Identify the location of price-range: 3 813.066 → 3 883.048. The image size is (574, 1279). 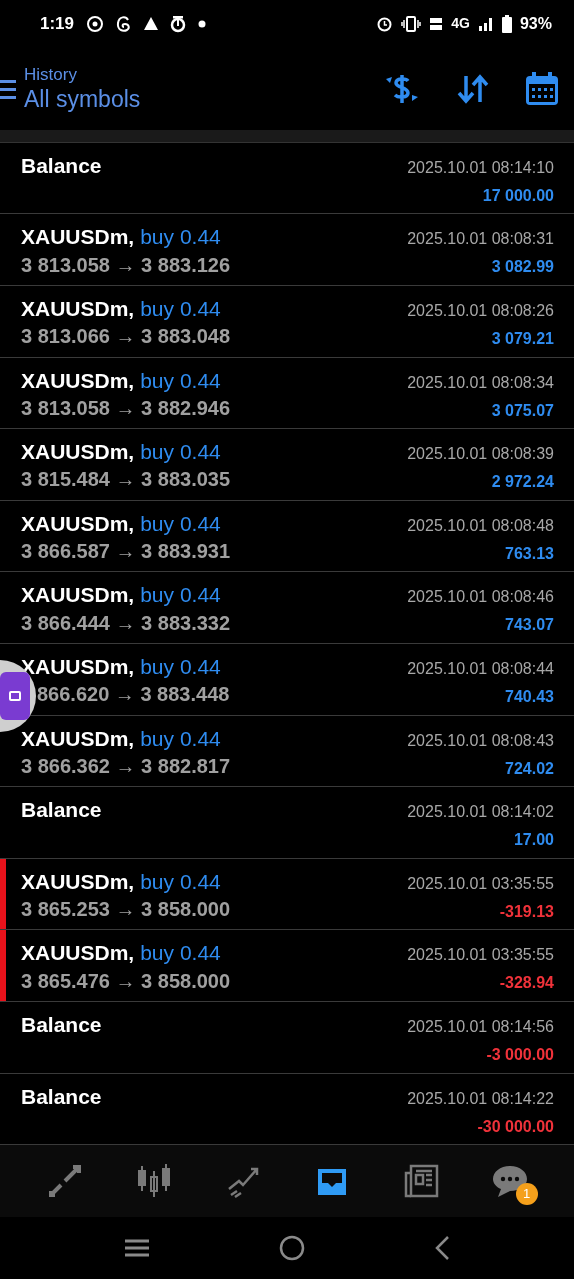
(126, 337).